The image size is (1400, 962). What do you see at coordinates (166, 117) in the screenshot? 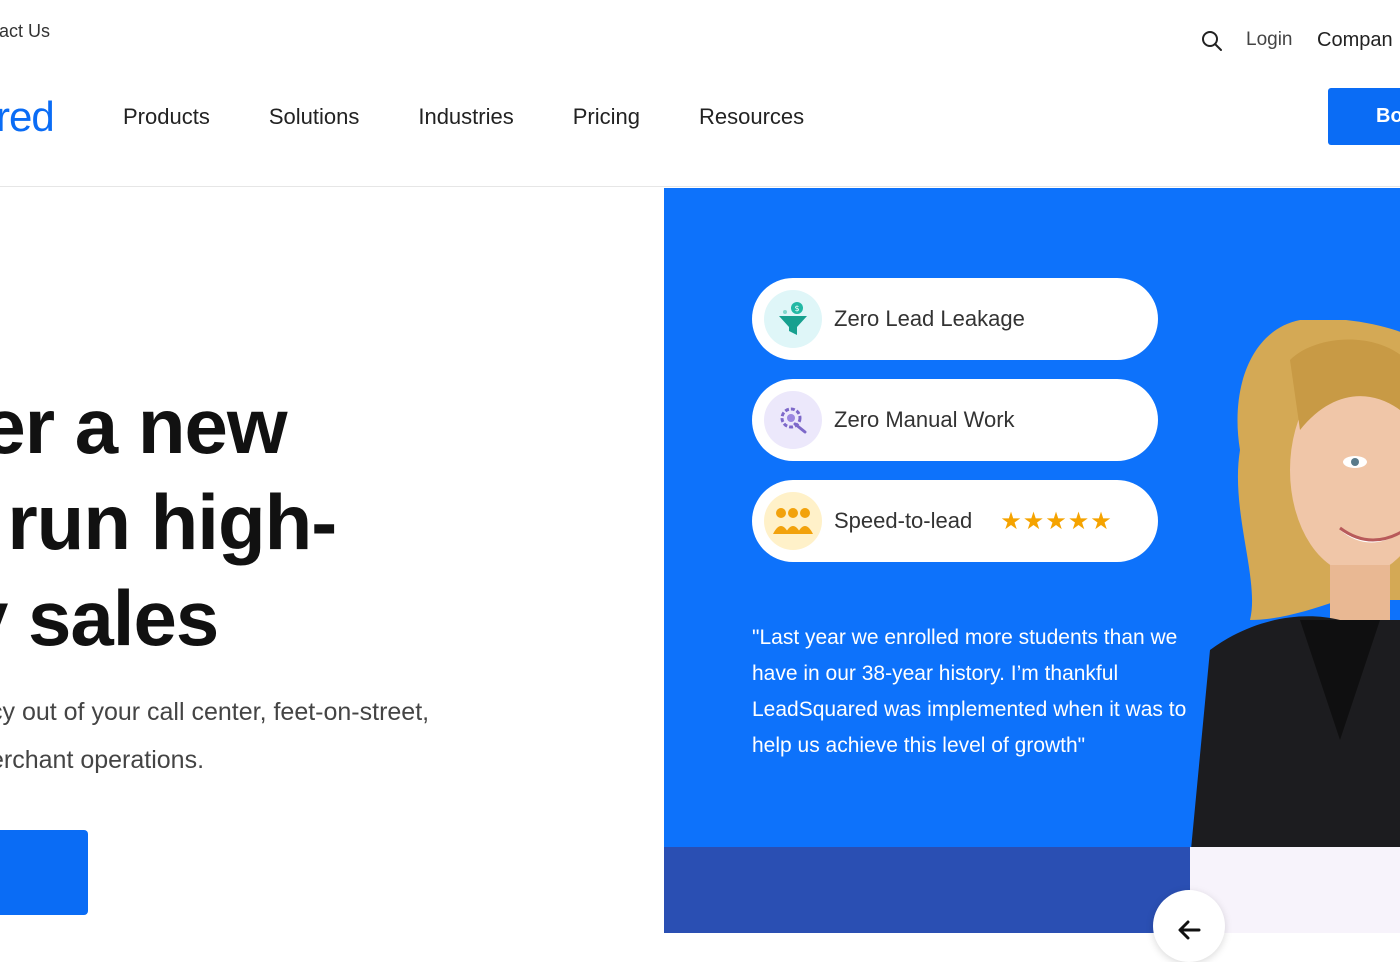
I see `nav-products: Products` at bounding box center [166, 117].